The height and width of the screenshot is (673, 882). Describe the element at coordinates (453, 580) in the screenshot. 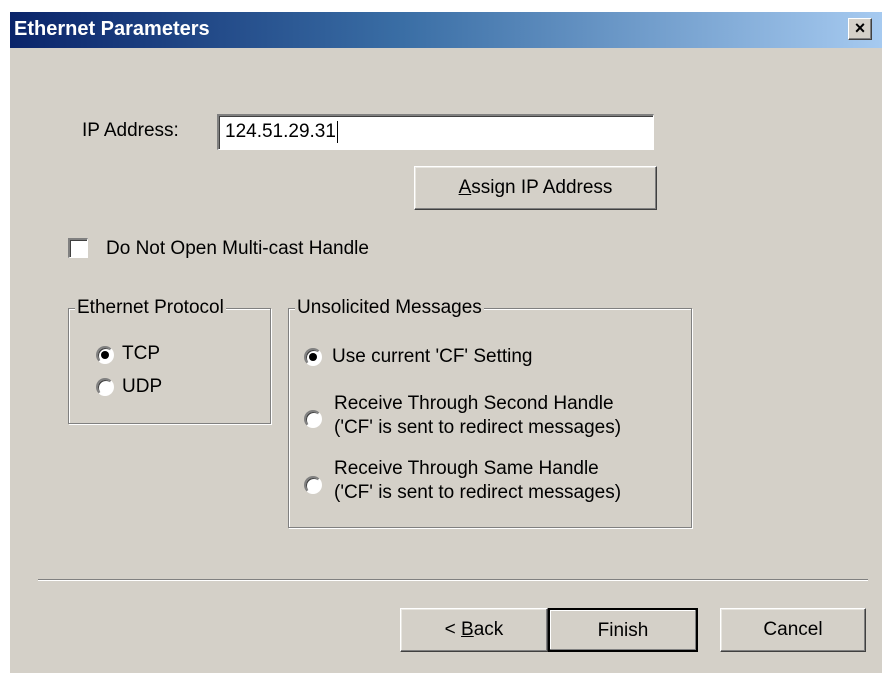

I see `footer-separator` at that location.